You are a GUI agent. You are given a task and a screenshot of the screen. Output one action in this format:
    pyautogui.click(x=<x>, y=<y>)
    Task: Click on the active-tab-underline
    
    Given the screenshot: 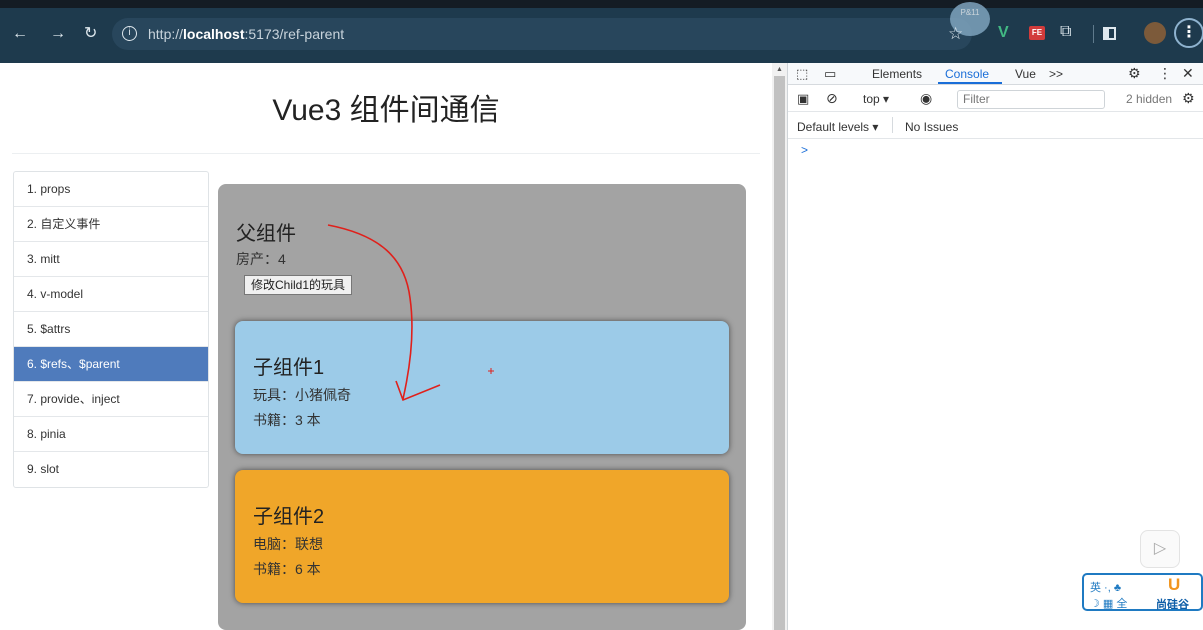 What is the action you would take?
    pyautogui.click(x=970, y=83)
    